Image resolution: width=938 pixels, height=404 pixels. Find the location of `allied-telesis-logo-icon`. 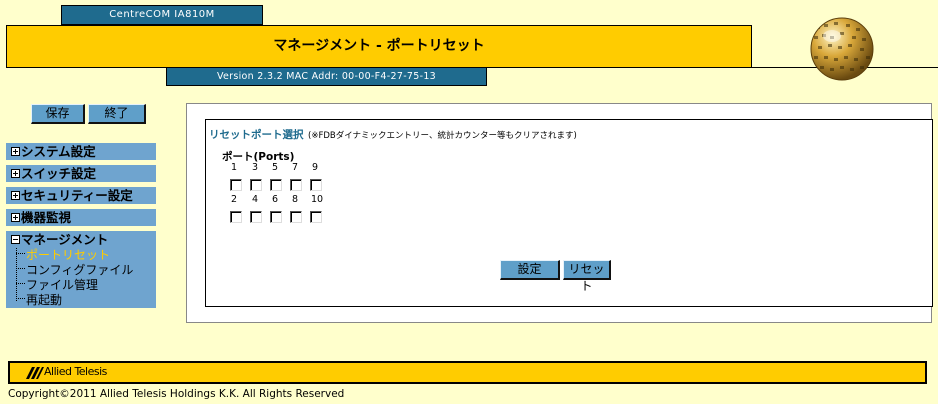

allied-telesis-logo-icon is located at coordinates (35, 373).